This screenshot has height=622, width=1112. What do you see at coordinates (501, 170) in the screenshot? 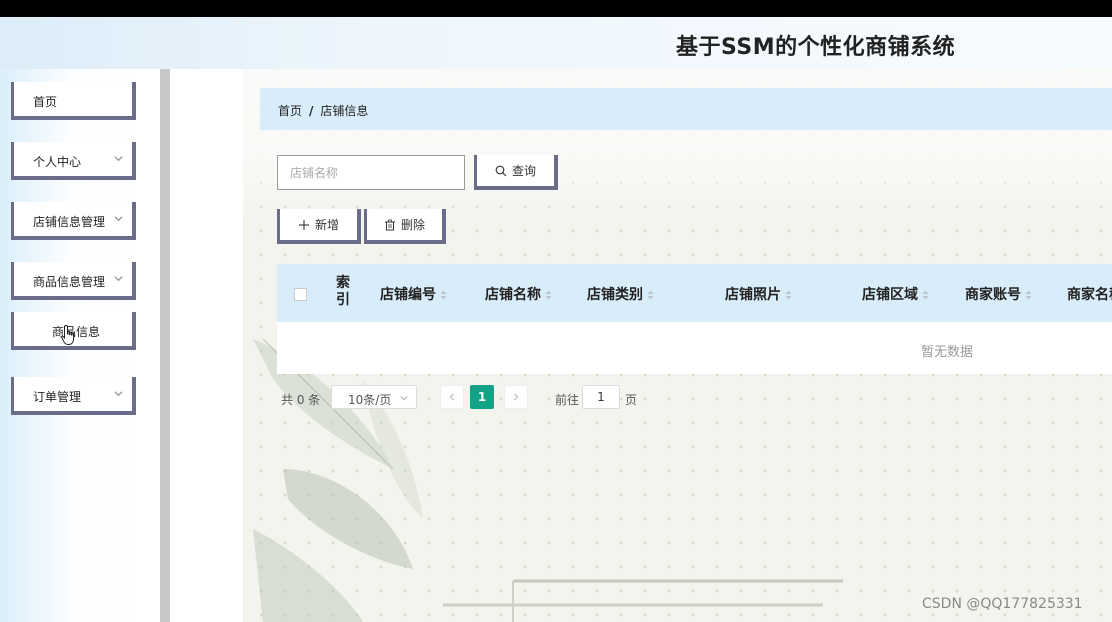
I see `search-icon` at bounding box center [501, 170].